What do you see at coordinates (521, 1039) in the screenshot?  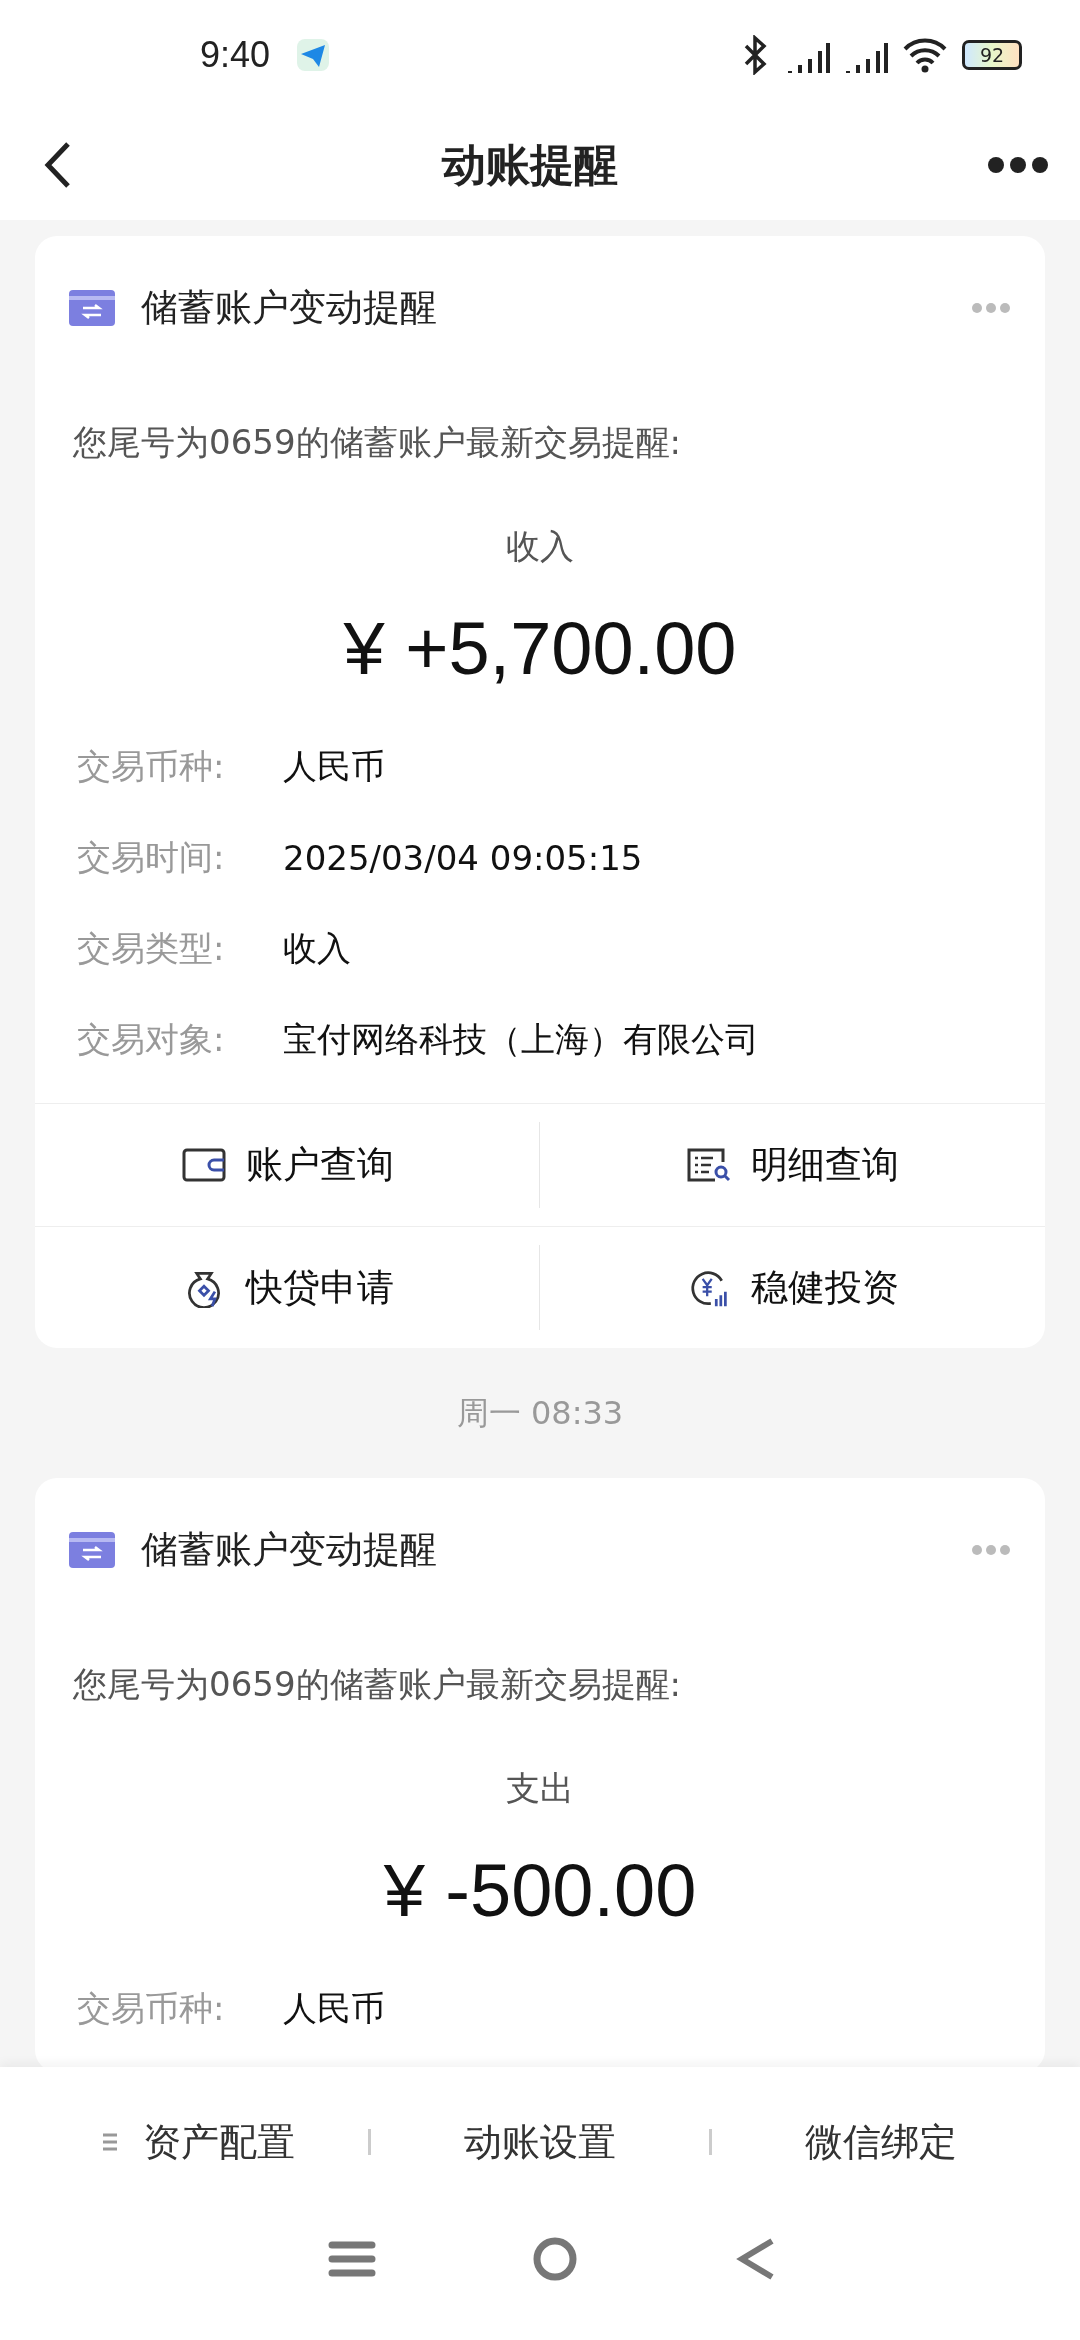 I see `field-value: 宝付网络科技（上海）有限公司` at bounding box center [521, 1039].